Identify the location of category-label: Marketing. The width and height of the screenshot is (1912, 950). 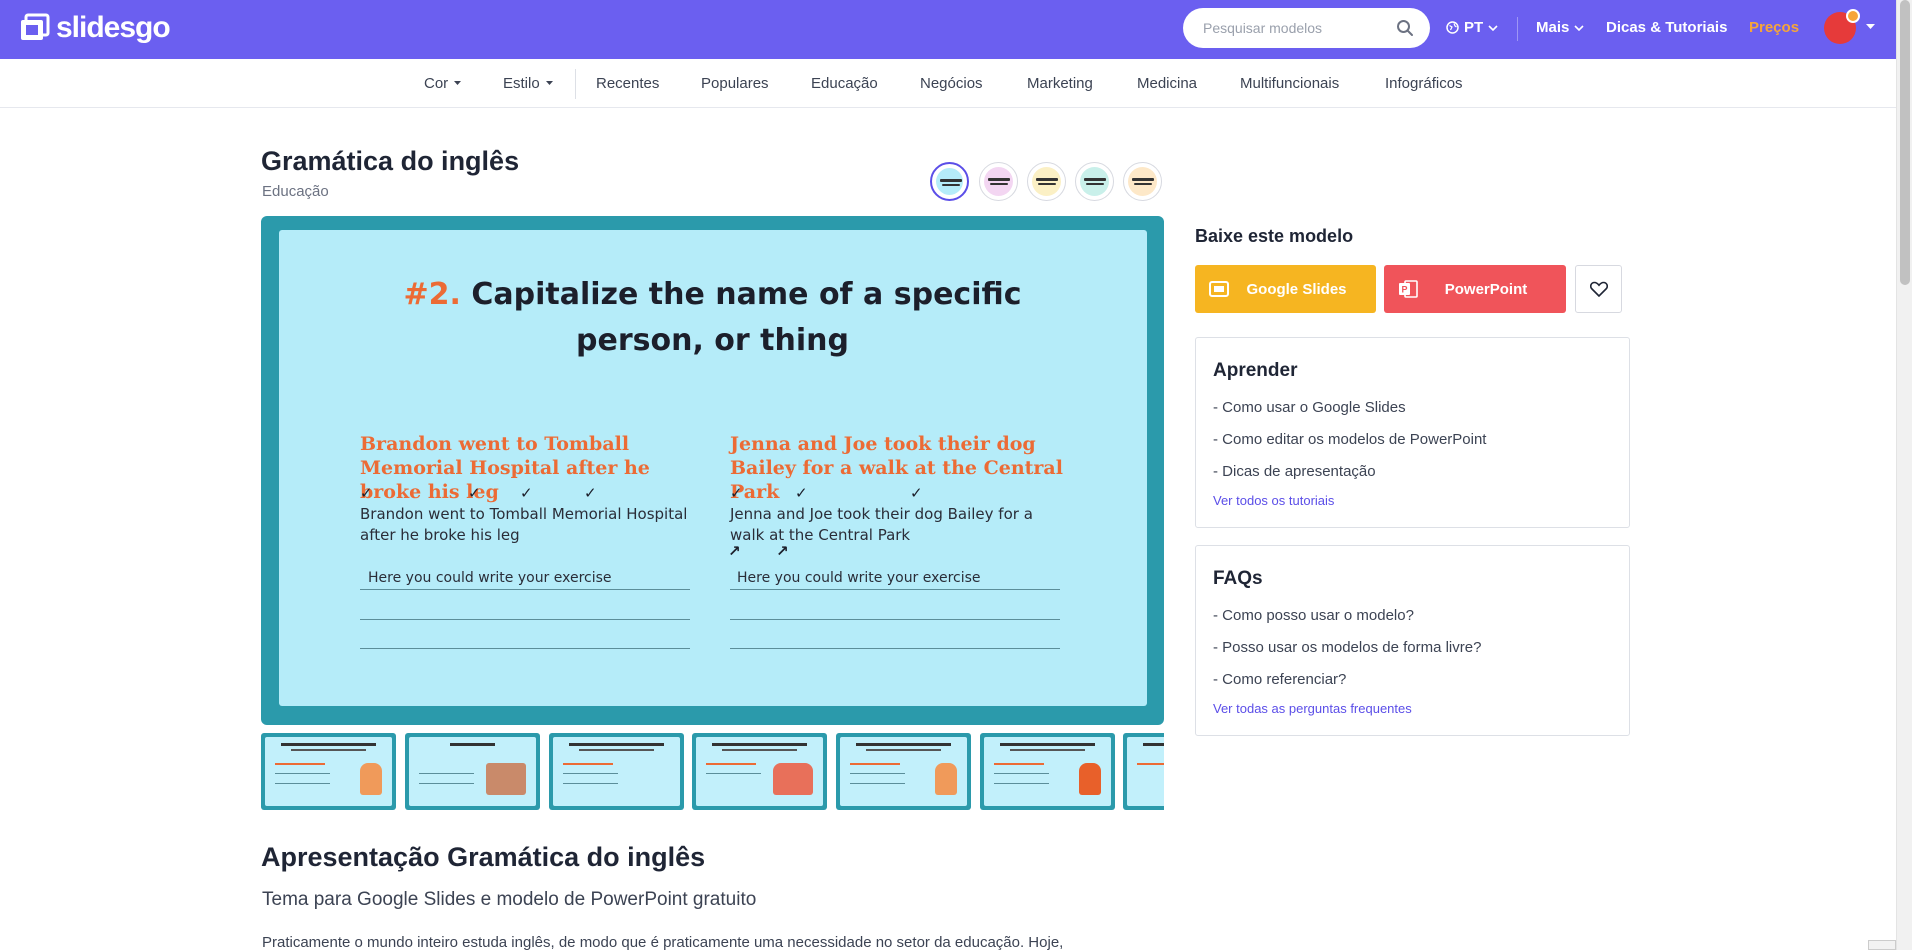
(1060, 83).